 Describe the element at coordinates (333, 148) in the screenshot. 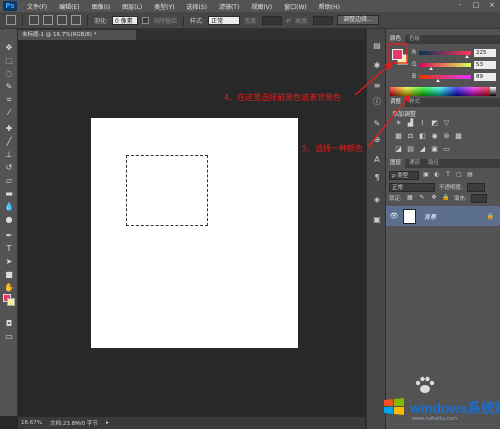

I see `annotation-step5: 5、选择一种颜色` at that location.